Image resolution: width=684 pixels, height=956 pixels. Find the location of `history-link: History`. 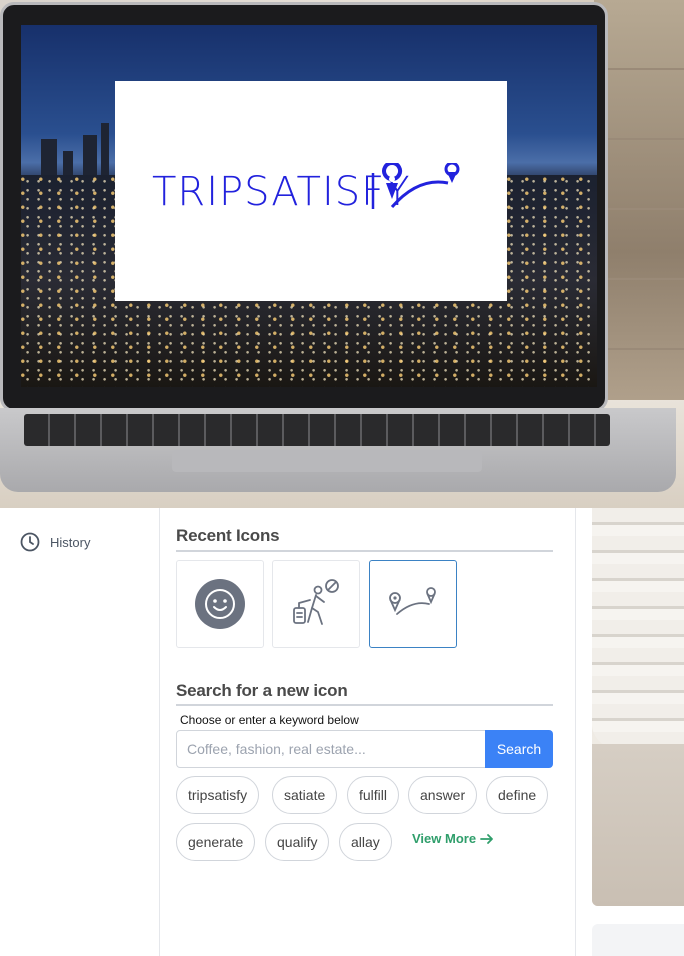

history-link: History is located at coordinates (55, 542).